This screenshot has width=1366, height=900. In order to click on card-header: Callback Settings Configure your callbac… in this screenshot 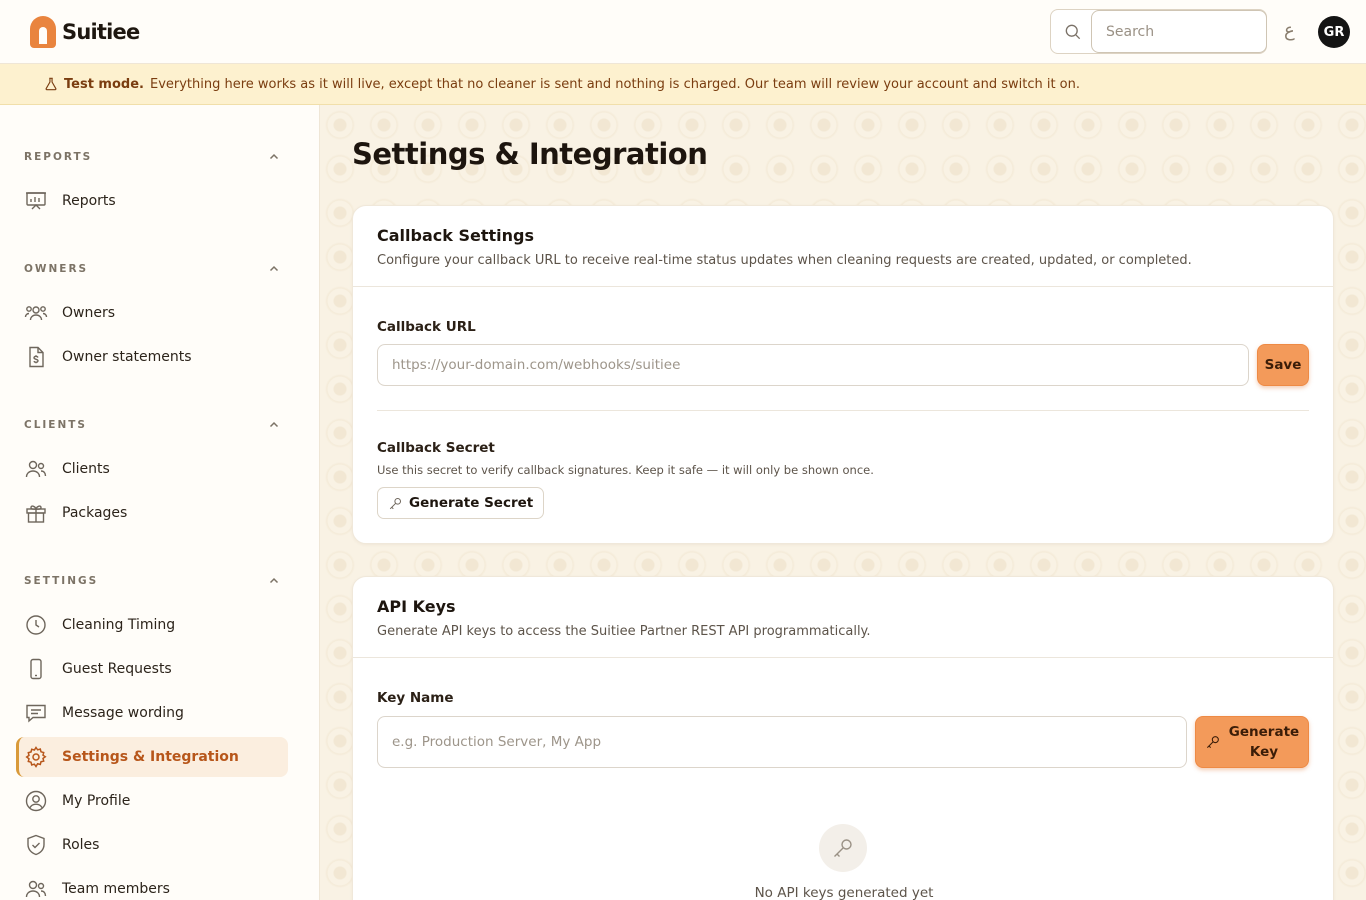, I will do `click(843, 246)`.